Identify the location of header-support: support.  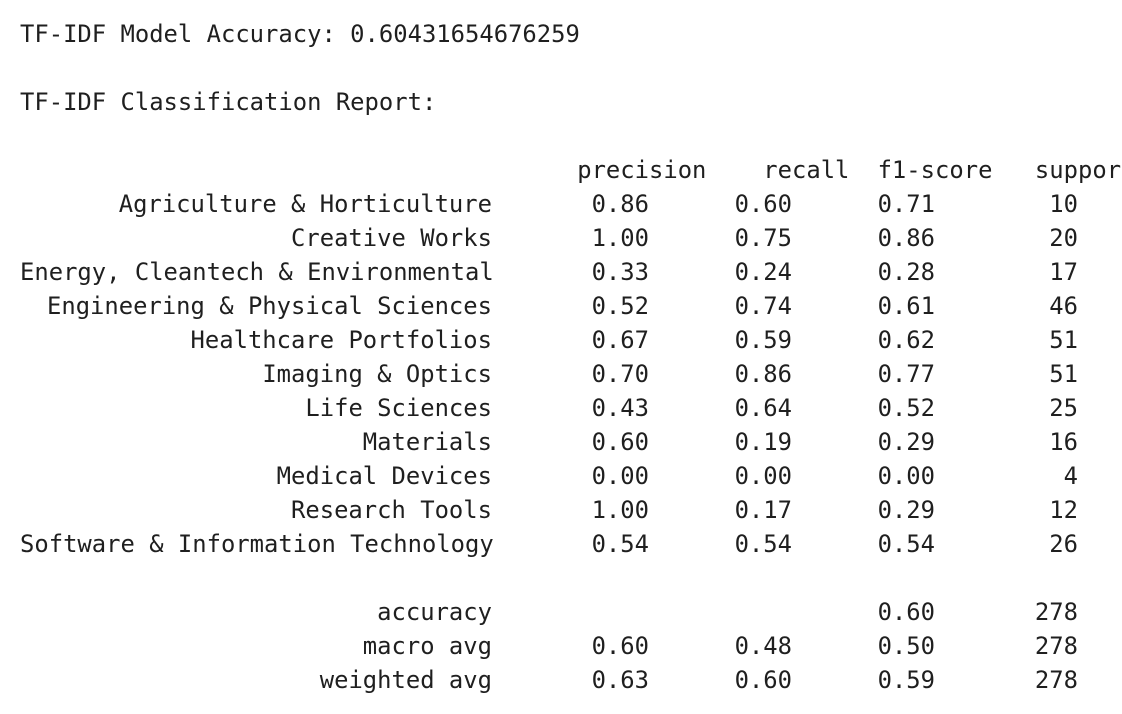
(1078, 170).